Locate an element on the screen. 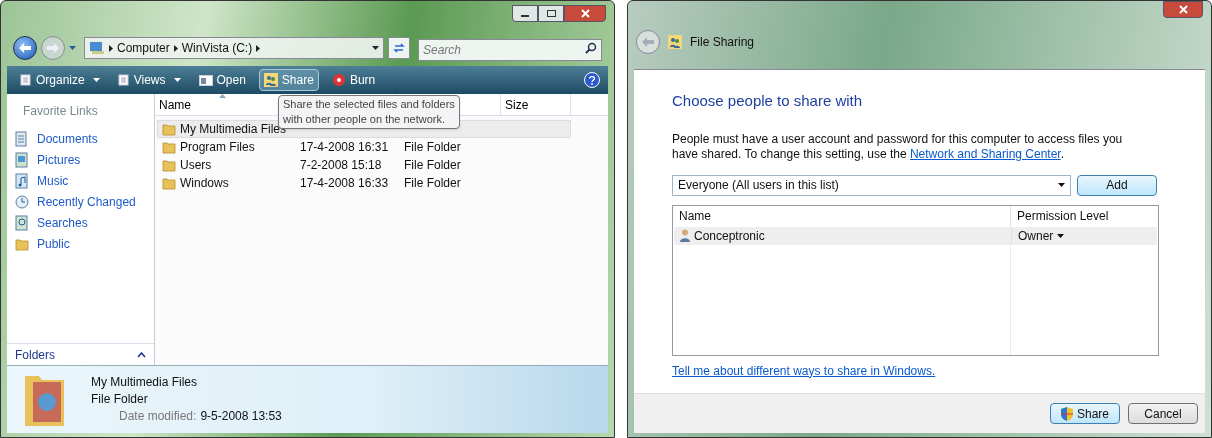 This screenshot has width=1212, height=438. favorite-link: Pictures is located at coordinates (80, 159).